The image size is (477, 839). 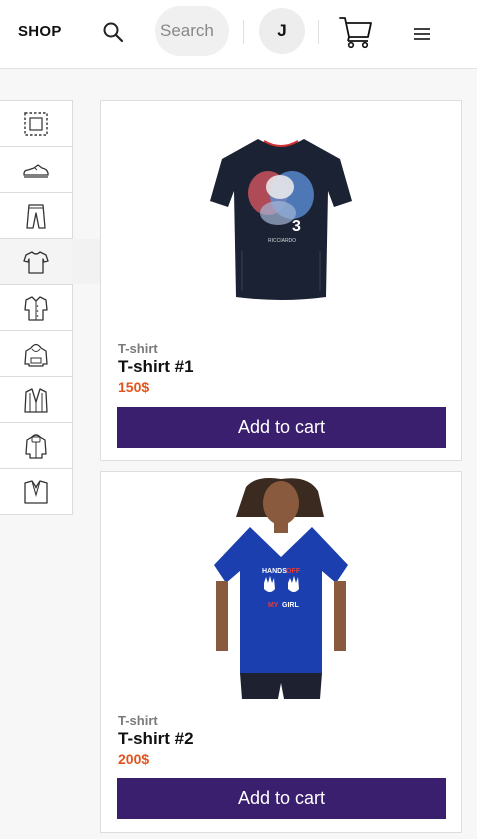 I want to click on blazer-icon, so click(x=36, y=400).